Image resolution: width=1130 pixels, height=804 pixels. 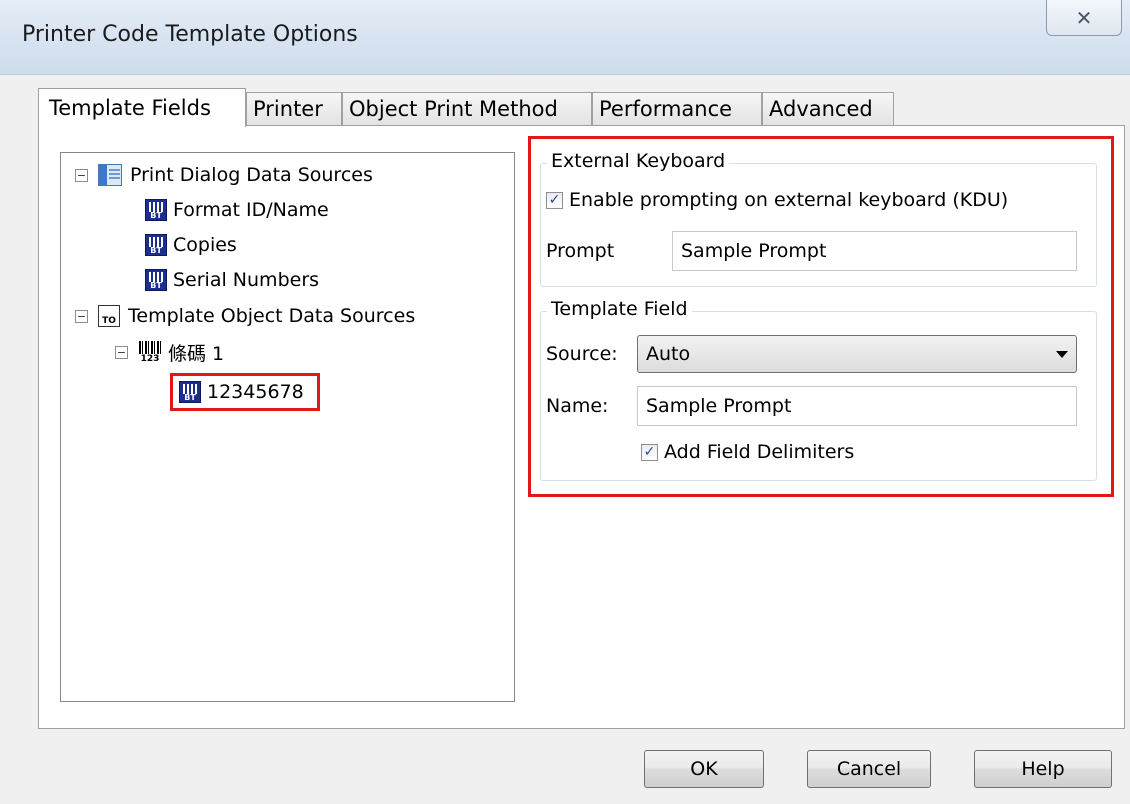 What do you see at coordinates (668, 354) in the screenshot?
I see `source-selected-value: Auto` at bounding box center [668, 354].